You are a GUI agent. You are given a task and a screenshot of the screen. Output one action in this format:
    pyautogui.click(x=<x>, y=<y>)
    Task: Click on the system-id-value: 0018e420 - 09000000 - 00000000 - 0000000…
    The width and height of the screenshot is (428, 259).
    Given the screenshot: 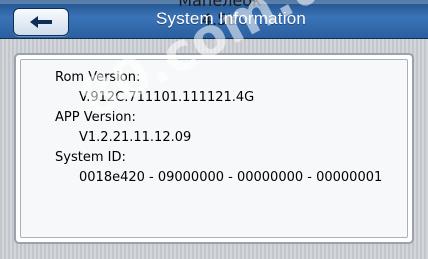 What is the action you would take?
    pyautogui.click(x=231, y=177)
    